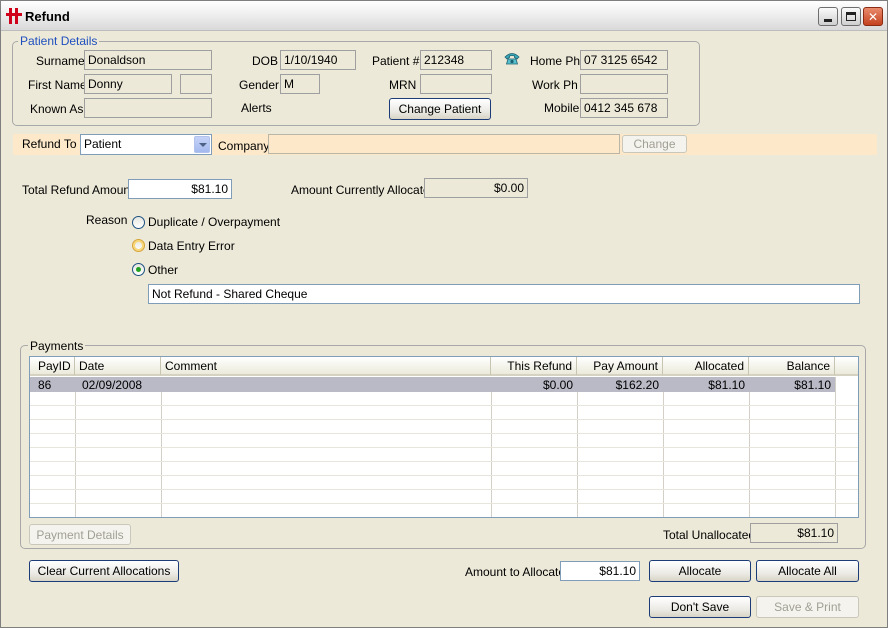 The image size is (888, 628). What do you see at coordinates (78, 190) in the screenshot?
I see `total-refund-label: Total Refund Amount` at bounding box center [78, 190].